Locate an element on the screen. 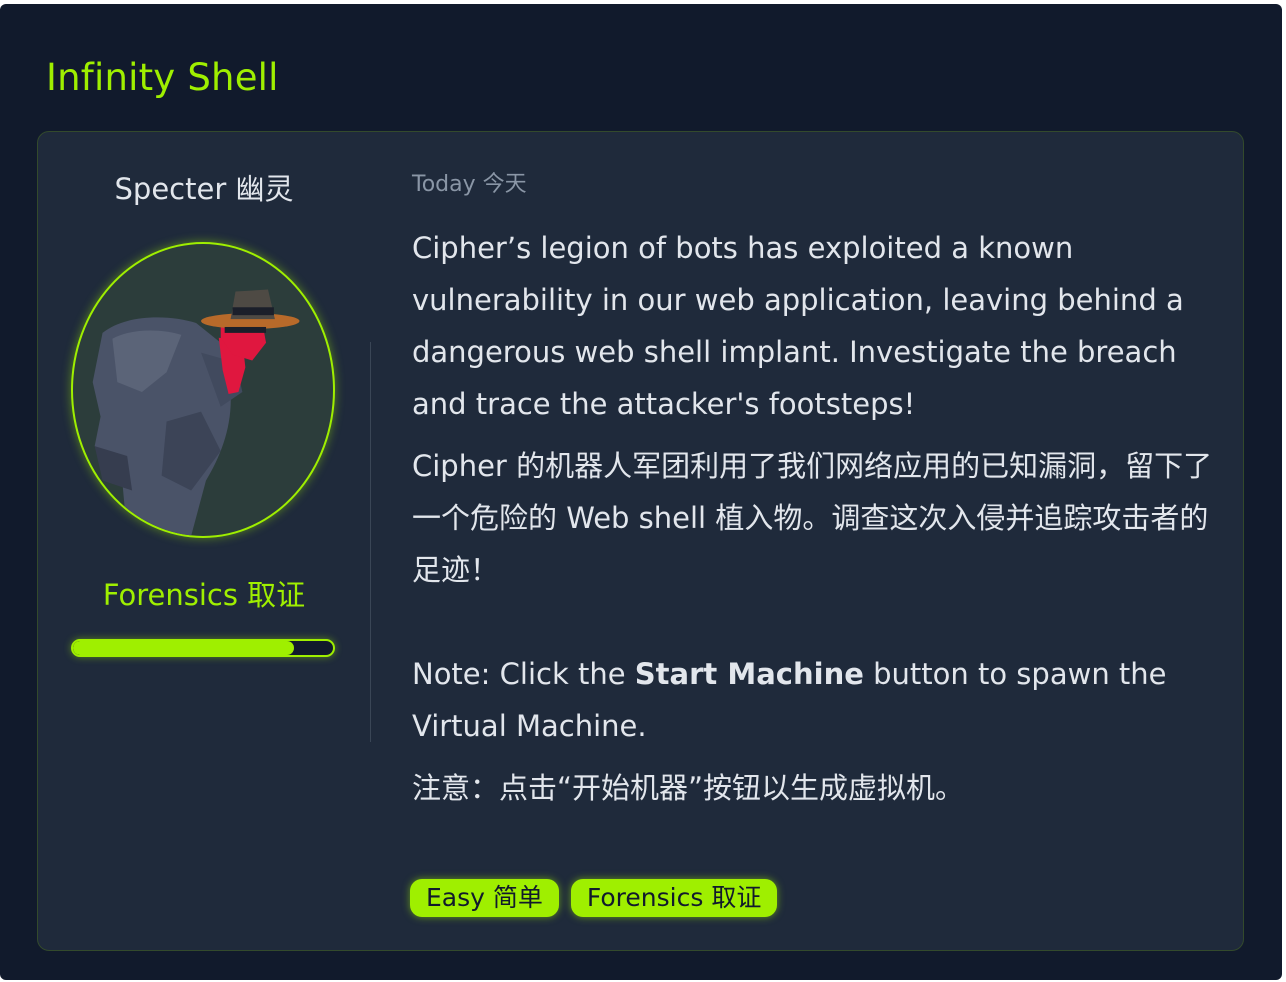  author-avatar is located at coordinates (203, 390).